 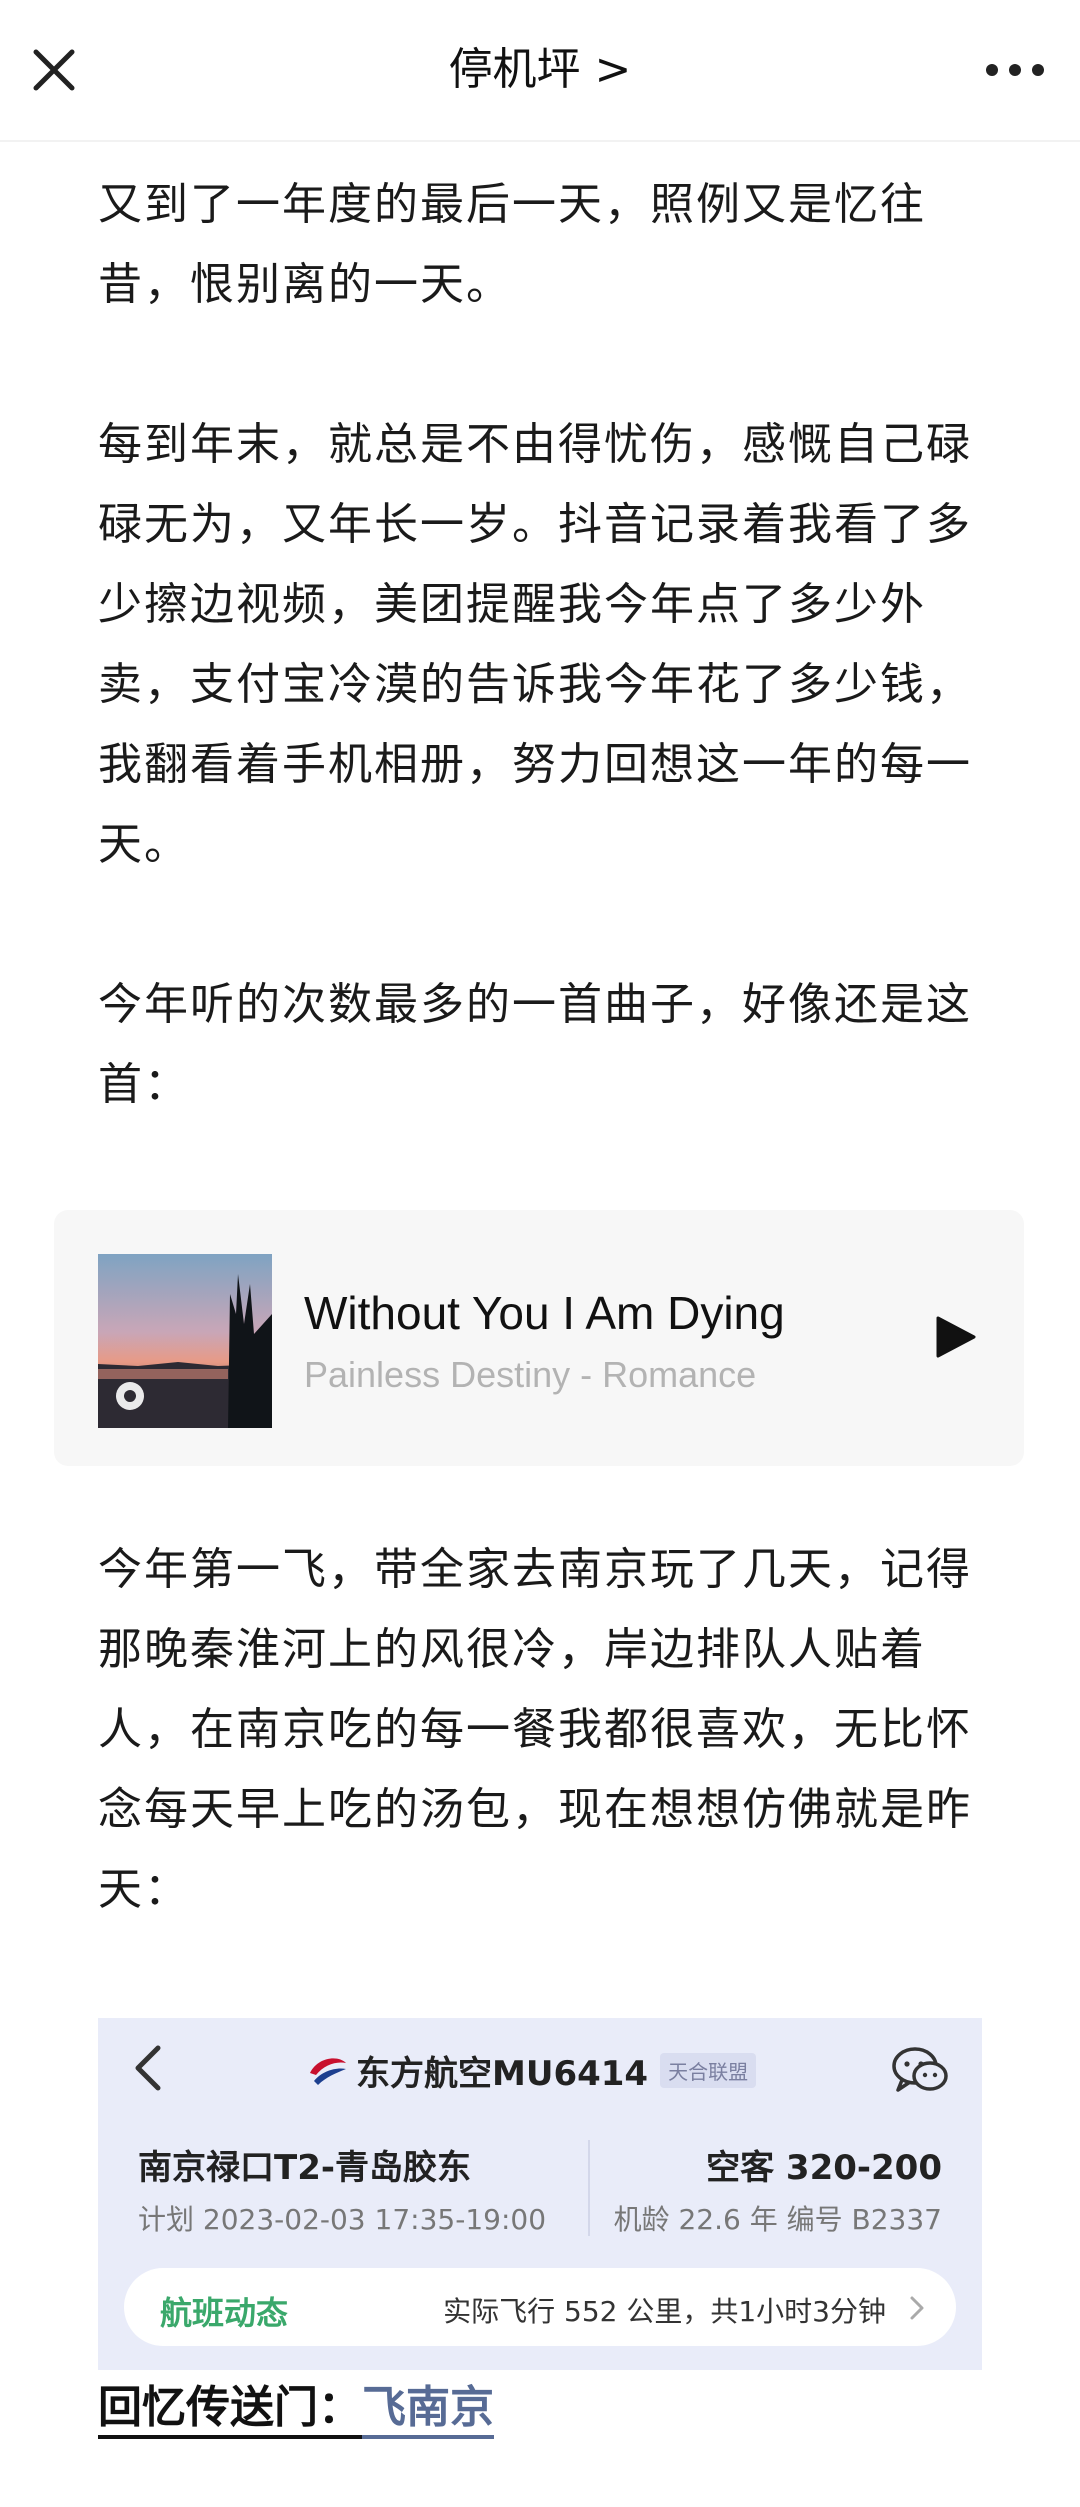 I want to click on divider, so click(x=589, y=2188).